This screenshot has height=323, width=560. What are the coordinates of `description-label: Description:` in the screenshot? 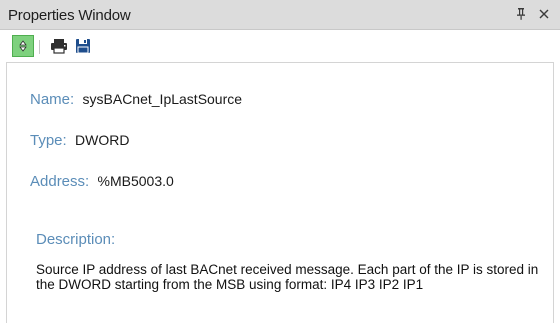 It's located at (76, 239).